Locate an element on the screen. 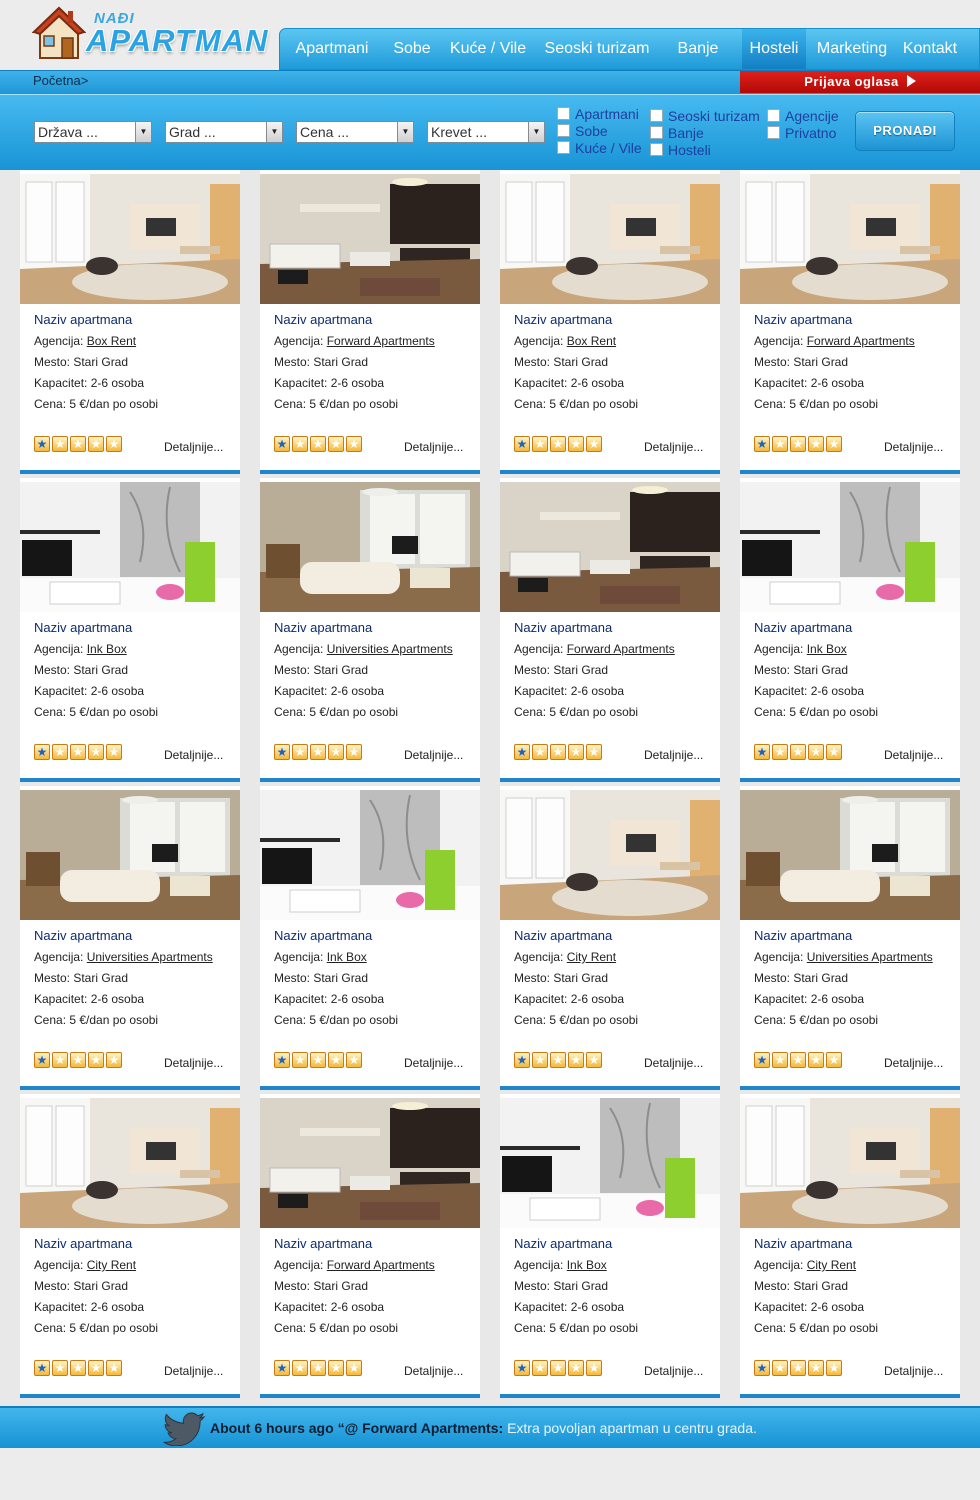  agency-link: Box Rent is located at coordinates (111, 341).